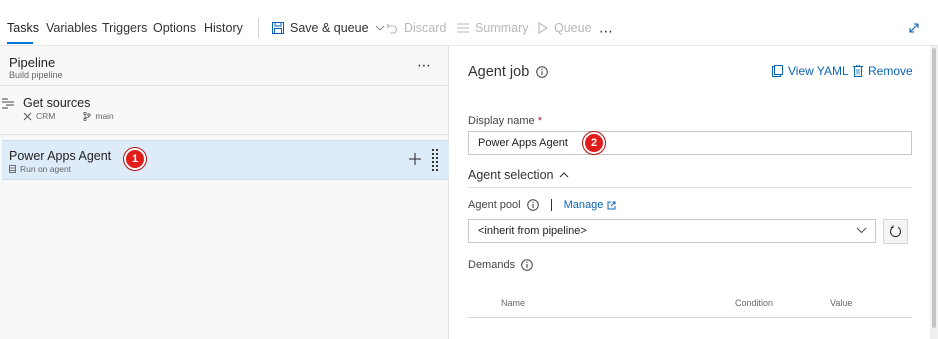  What do you see at coordinates (611, 205) in the screenshot?
I see `external-link-icon` at bounding box center [611, 205].